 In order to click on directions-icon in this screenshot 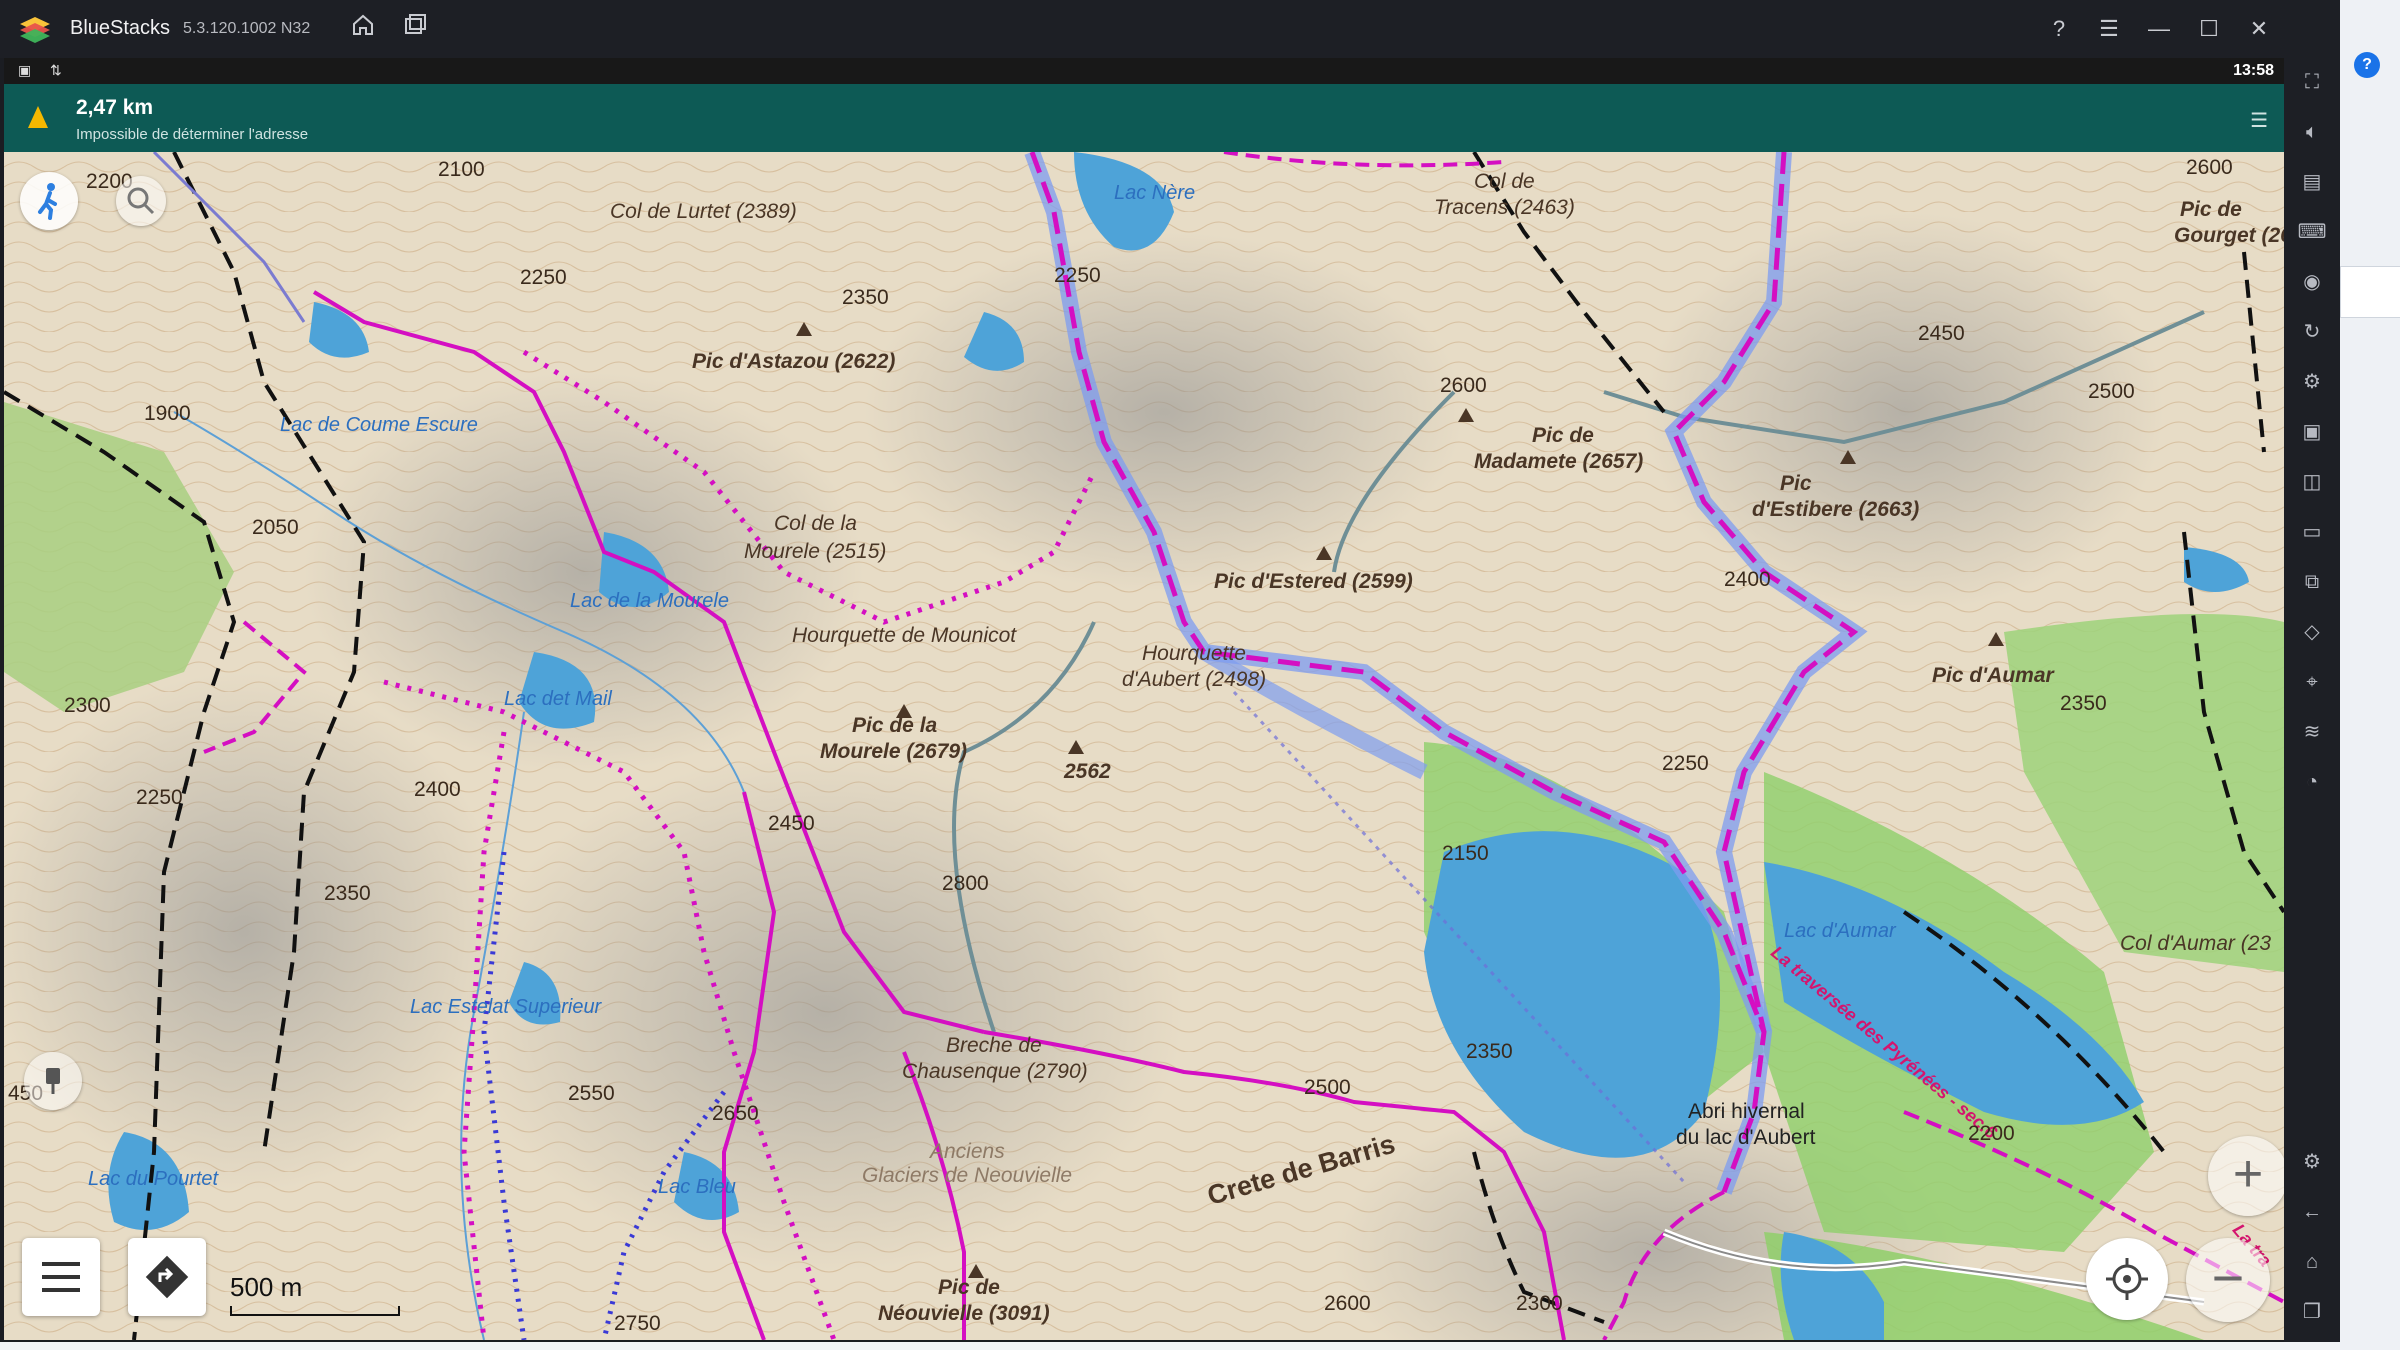, I will do `click(167, 1277)`.